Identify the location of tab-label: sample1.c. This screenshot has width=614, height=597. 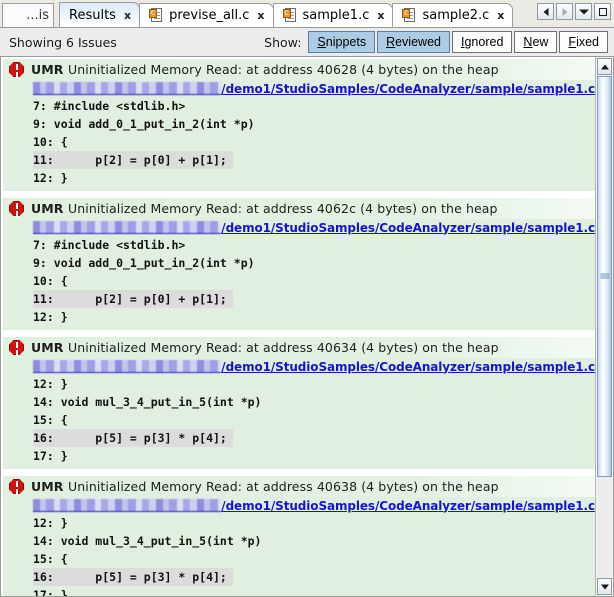
(336, 15).